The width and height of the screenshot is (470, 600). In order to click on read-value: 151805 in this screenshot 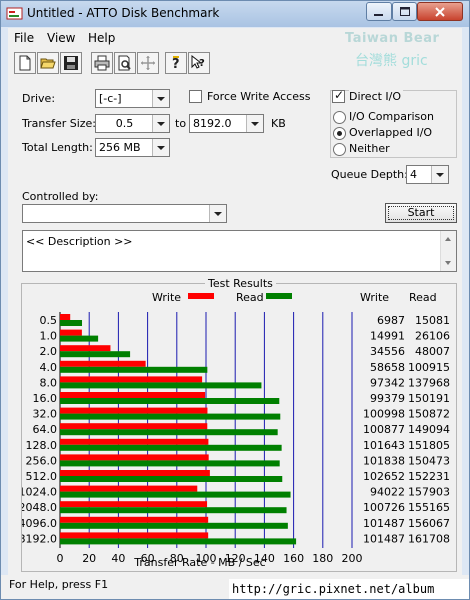, I will do `click(429, 445)`.